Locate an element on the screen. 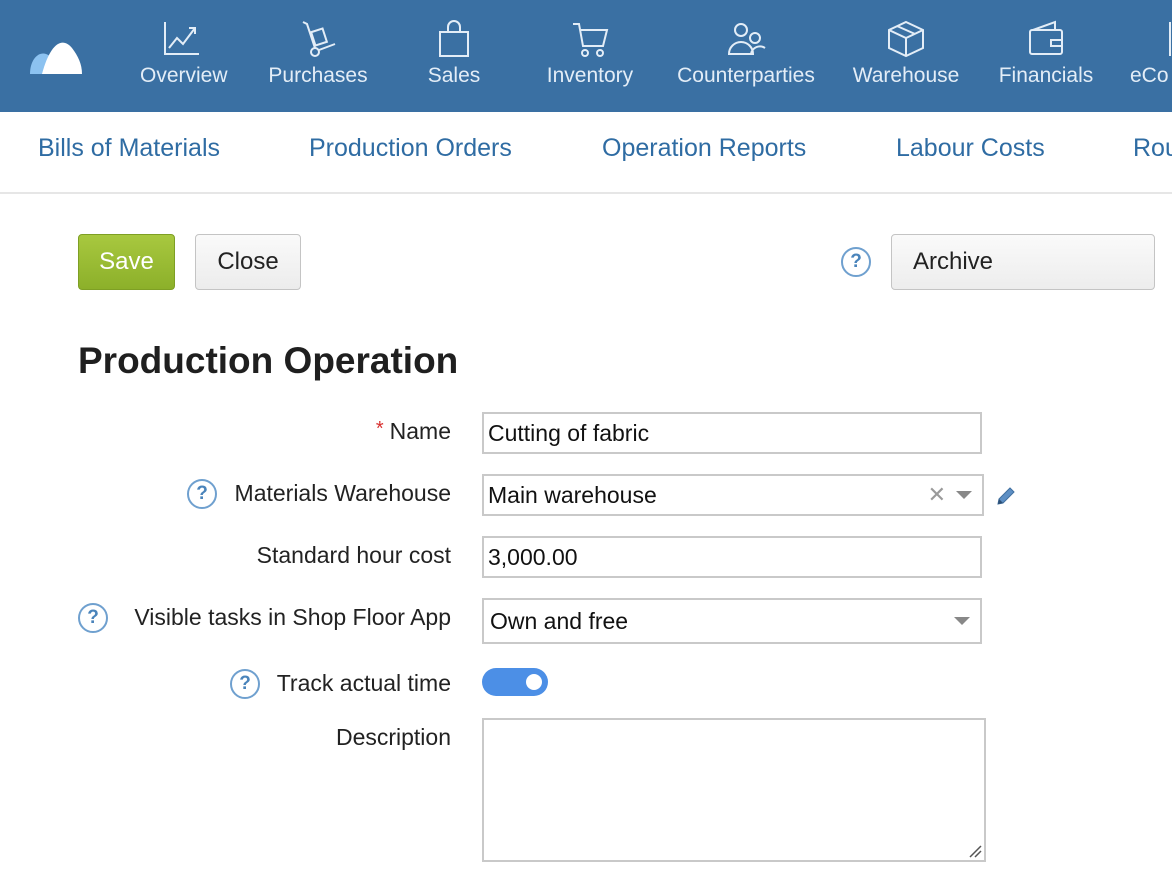  description-label: Description is located at coordinates (393, 737).